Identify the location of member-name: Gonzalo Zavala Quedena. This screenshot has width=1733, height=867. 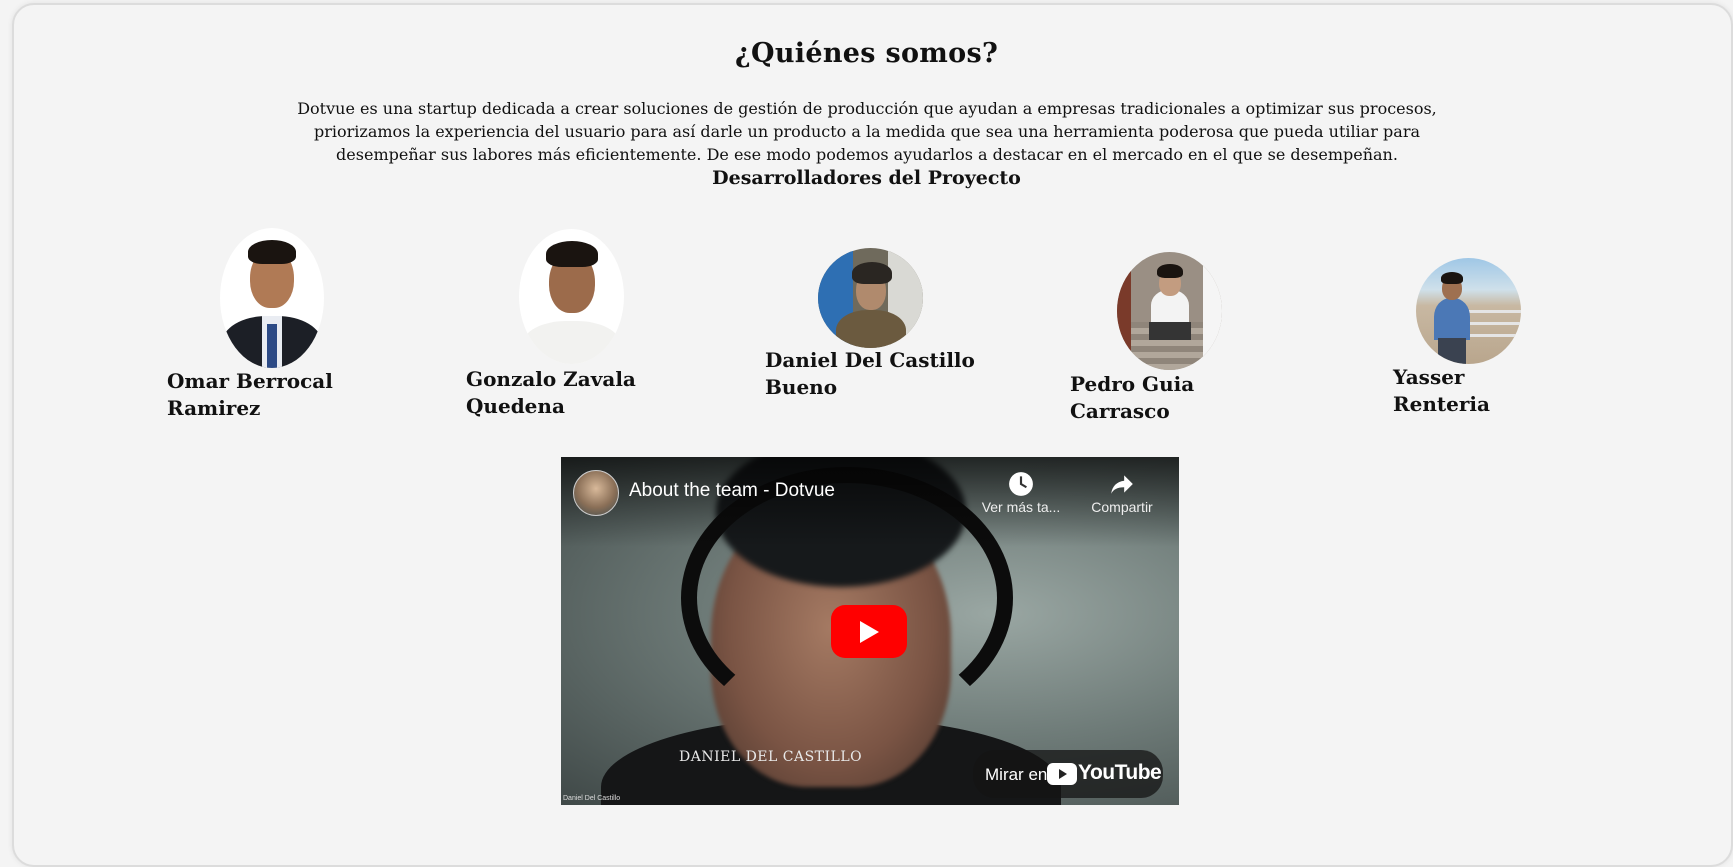
(551, 392).